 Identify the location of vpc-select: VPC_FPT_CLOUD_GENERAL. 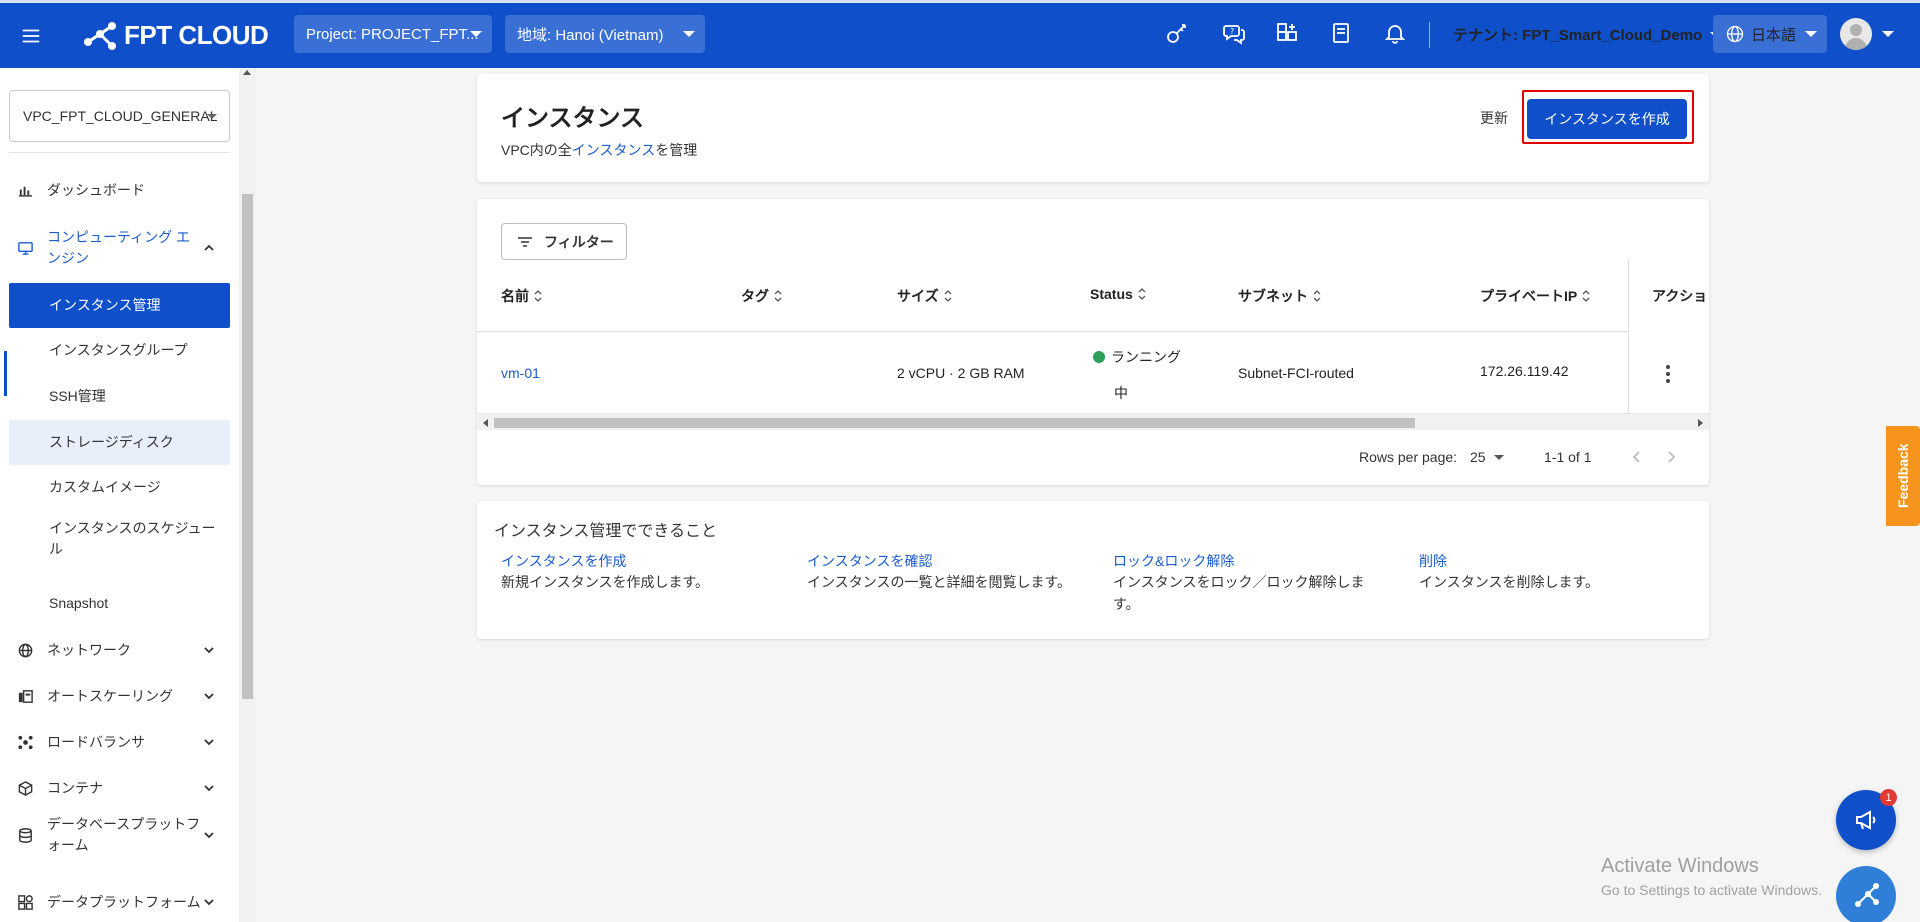
(119, 116).